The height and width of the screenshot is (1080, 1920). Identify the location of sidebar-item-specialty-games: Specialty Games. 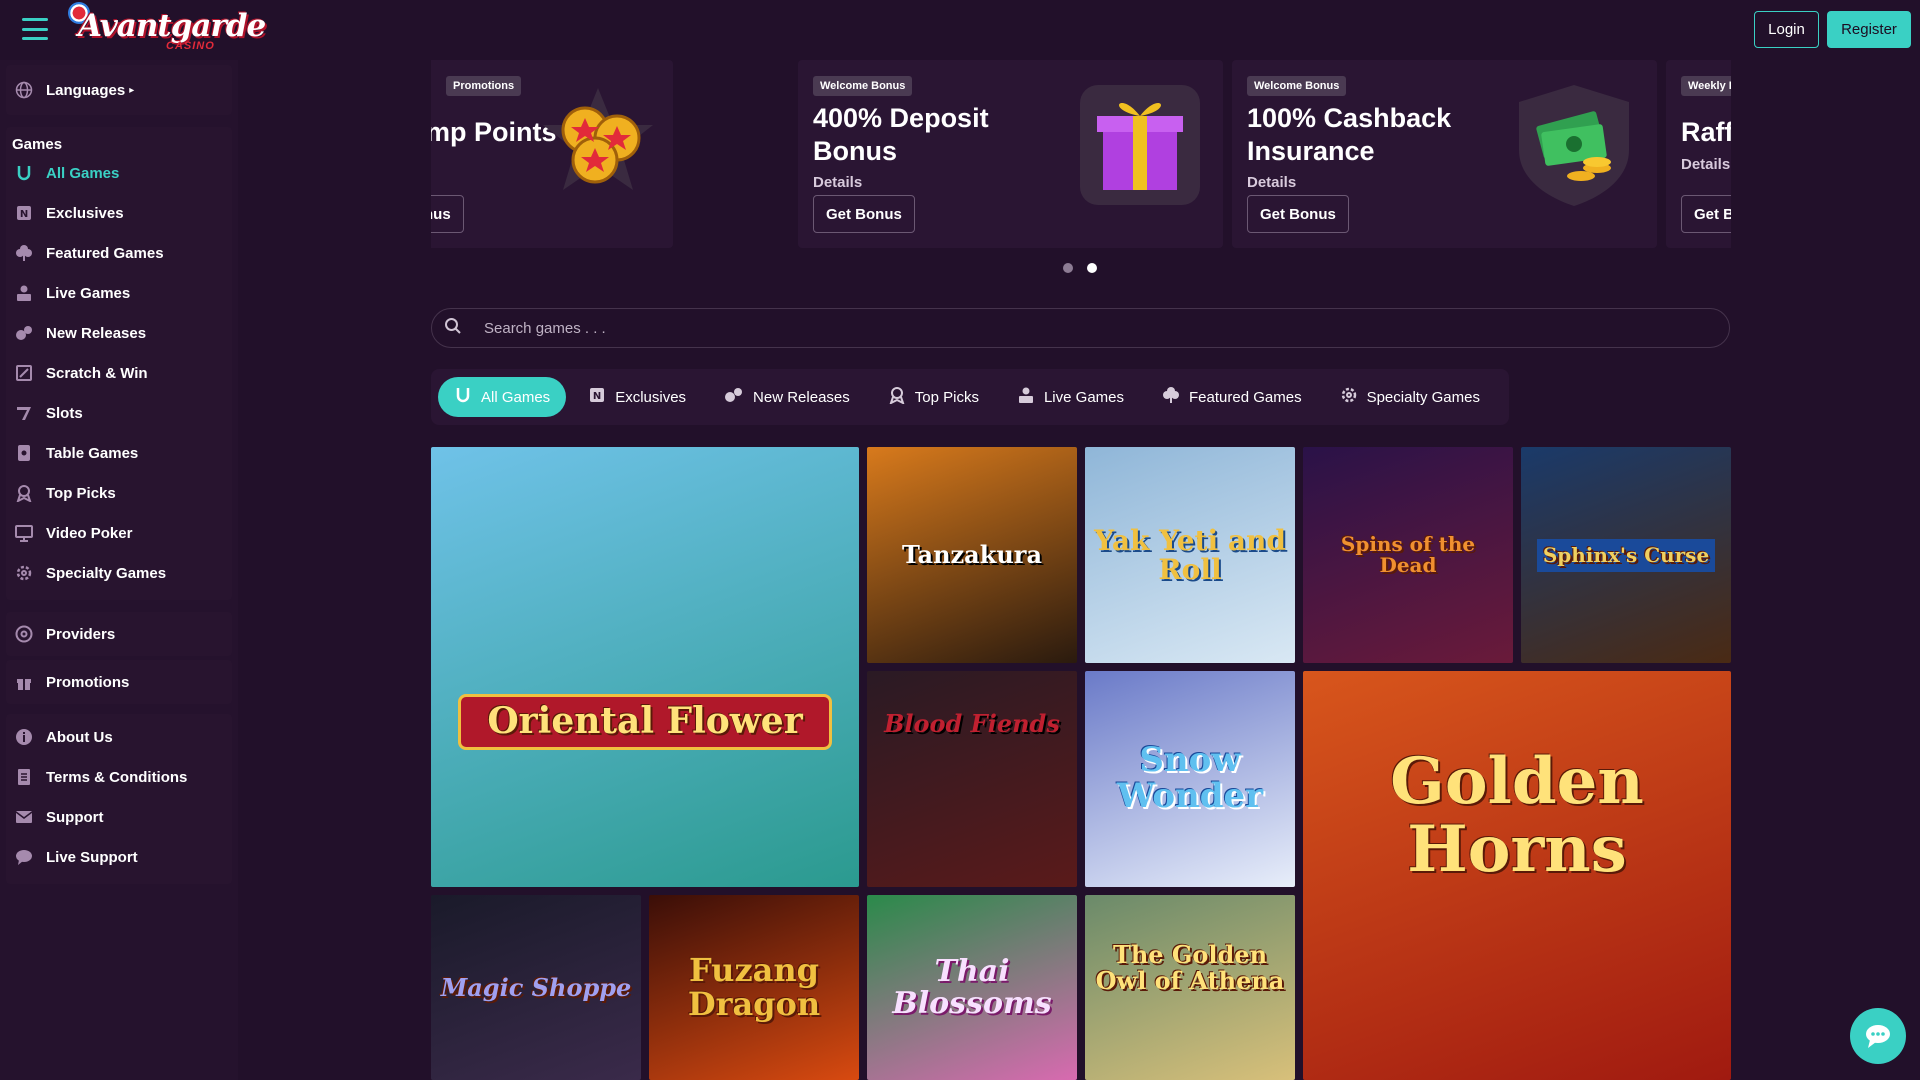
(119, 573).